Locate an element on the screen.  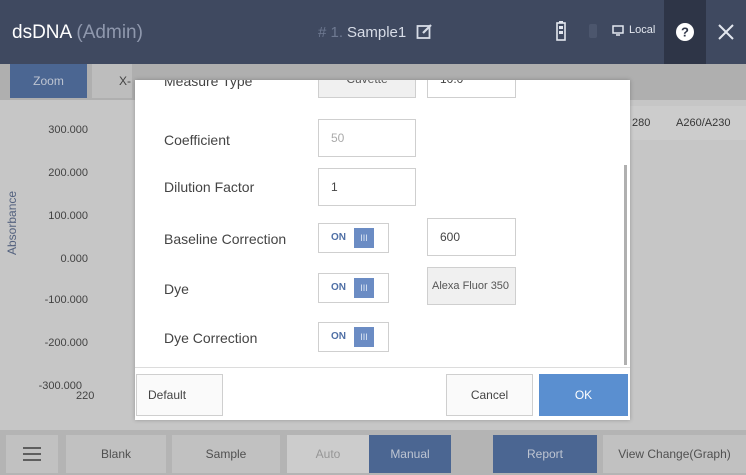
coefficient-label: Coefficient is located at coordinates (197, 140).